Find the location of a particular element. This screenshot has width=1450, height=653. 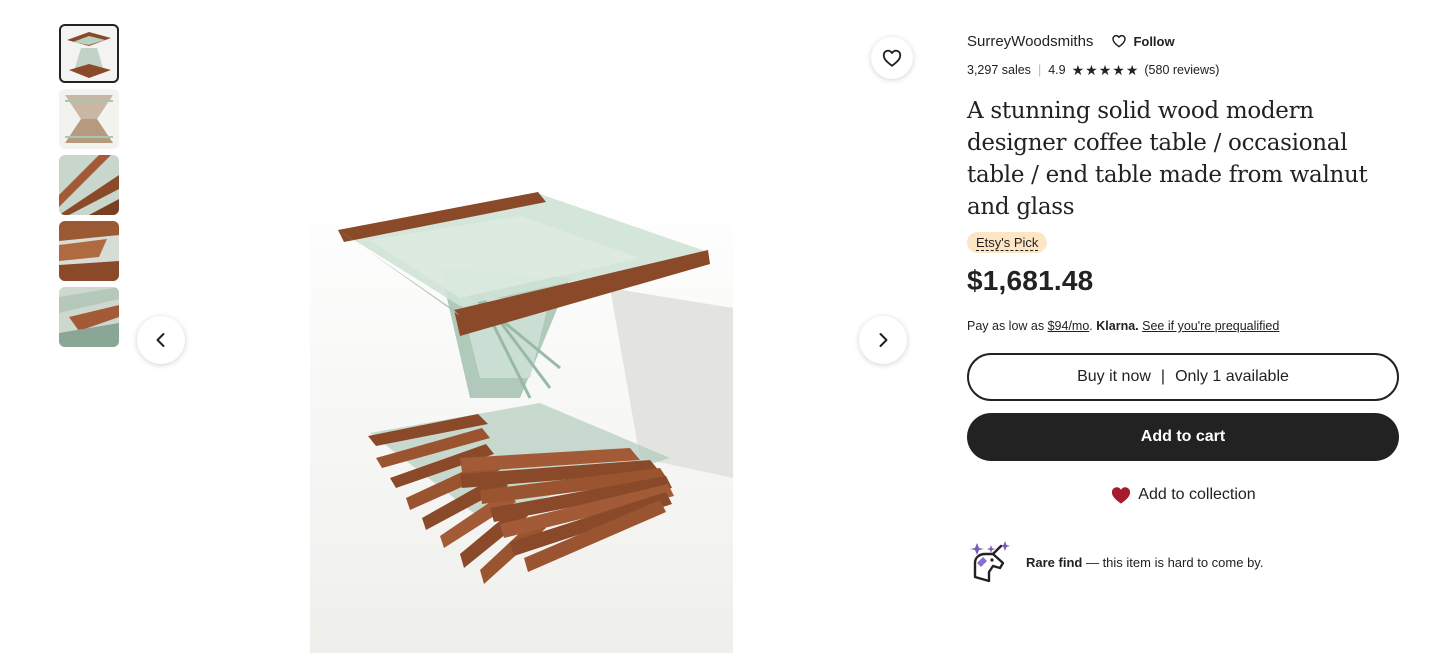

thumbnail-4-image is located at coordinates (89, 251).